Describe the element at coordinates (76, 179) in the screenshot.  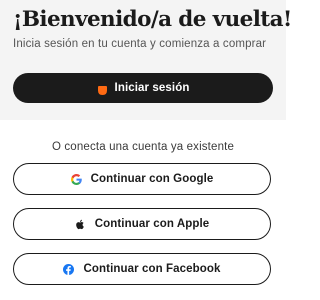
I see `google-icon` at that location.